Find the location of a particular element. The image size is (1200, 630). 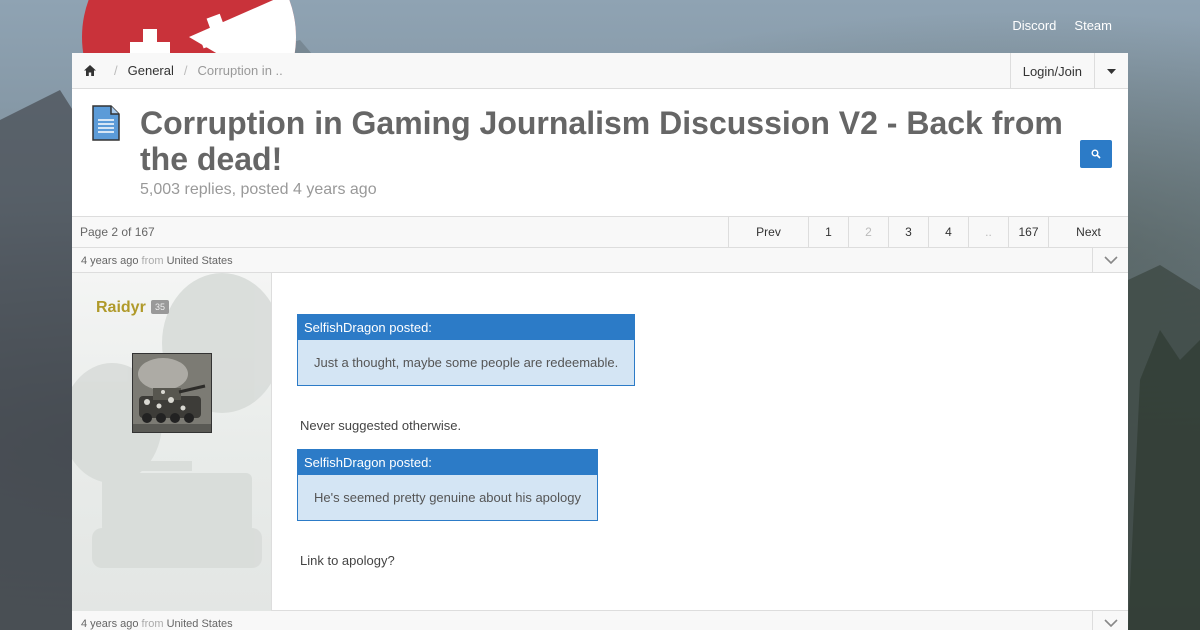

current-page: 2 is located at coordinates (868, 232).